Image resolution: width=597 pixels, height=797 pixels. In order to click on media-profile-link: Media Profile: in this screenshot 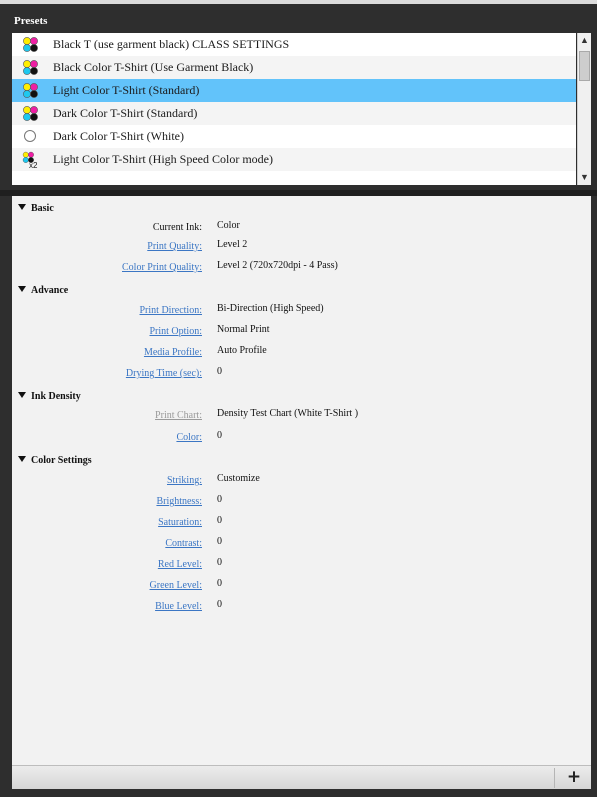, I will do `click(173, 352)`.